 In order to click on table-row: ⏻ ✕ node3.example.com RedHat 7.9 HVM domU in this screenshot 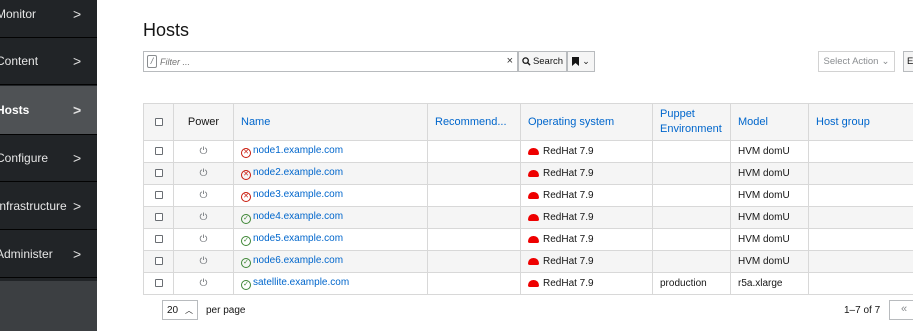, I will do `click(528, 195)`.